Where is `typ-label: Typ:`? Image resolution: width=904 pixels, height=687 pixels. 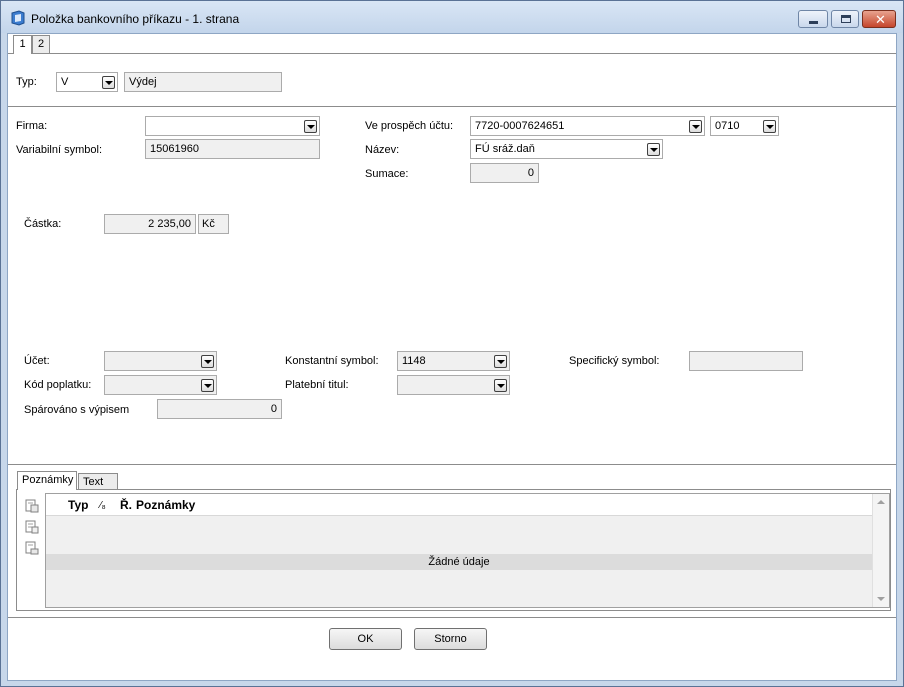
typ-label: Typ: is located at coordinates (26, 82).